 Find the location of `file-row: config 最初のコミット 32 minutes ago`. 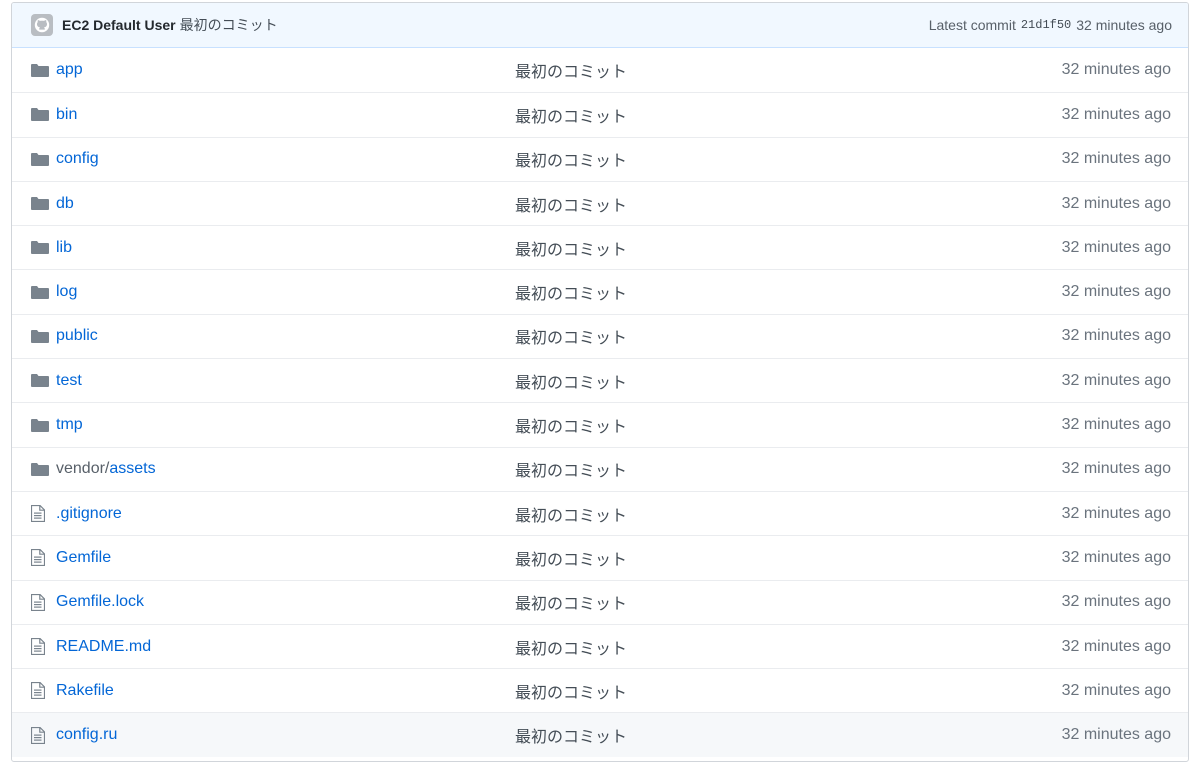

file-row: config 最初のコミット 32 minutes ago is located at coordinates (600, 158).